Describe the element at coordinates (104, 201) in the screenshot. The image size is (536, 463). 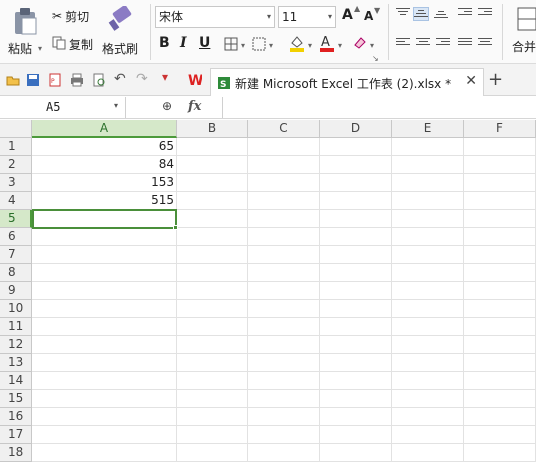
I see `cell-a4: 515` at that location.